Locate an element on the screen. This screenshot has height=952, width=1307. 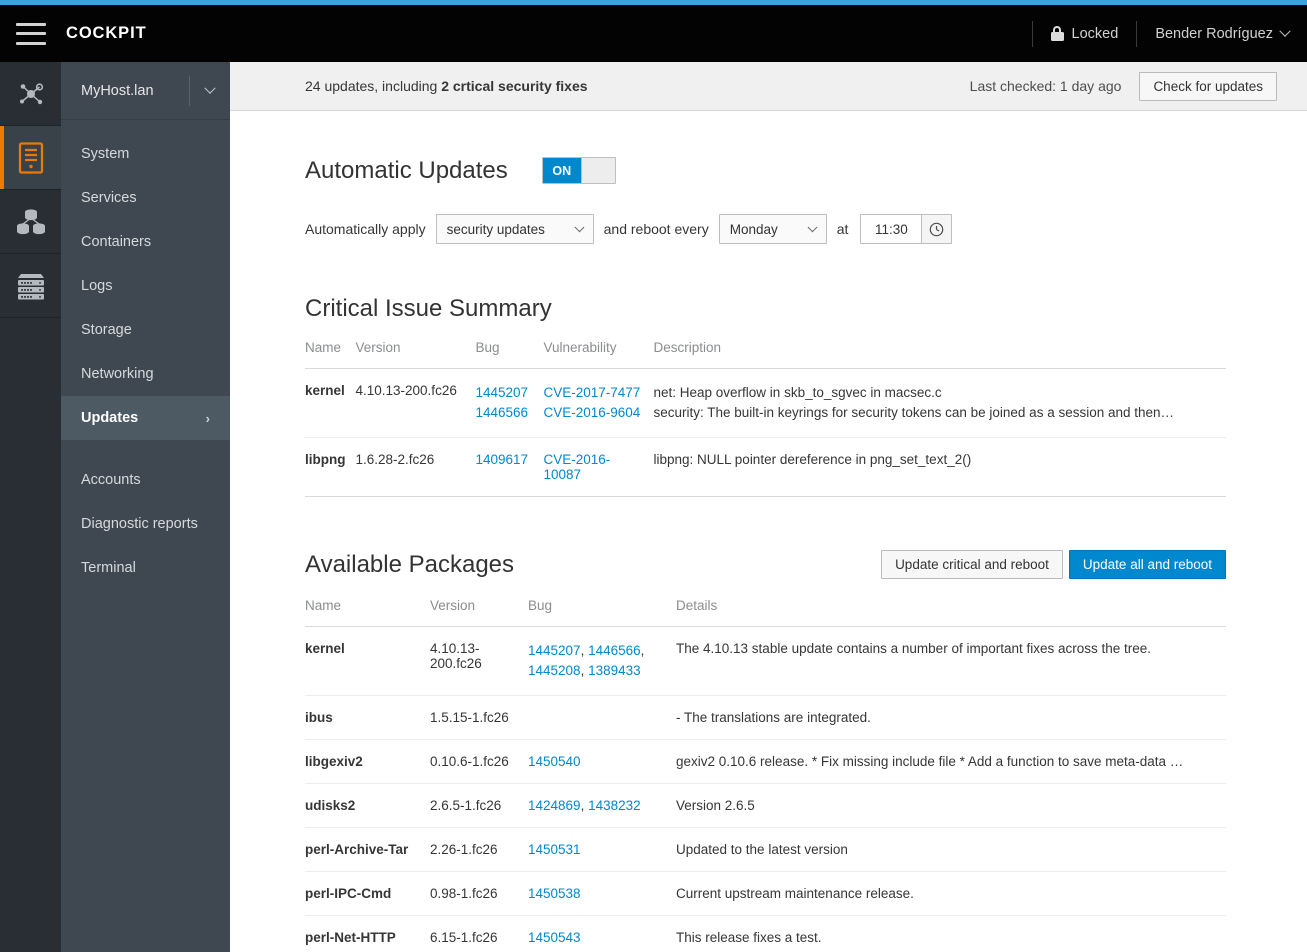
sidebar-item-diagnostic-reports: Diagnostic reports is located at coordinates (145, 524).